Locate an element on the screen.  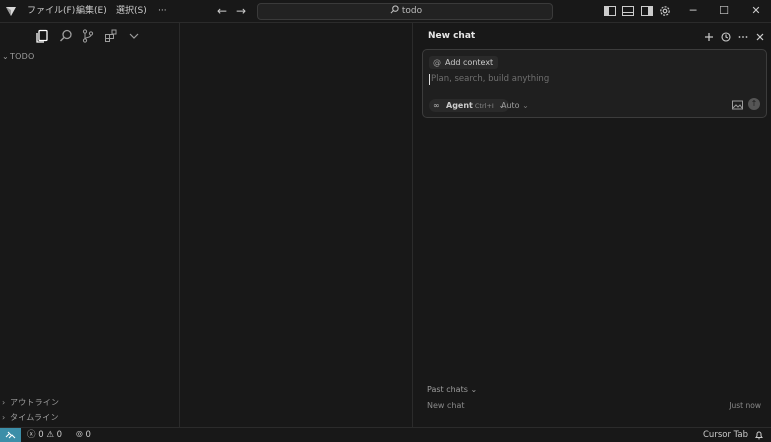
warning-icon: ⚠ is located at coordinates (50, 435).